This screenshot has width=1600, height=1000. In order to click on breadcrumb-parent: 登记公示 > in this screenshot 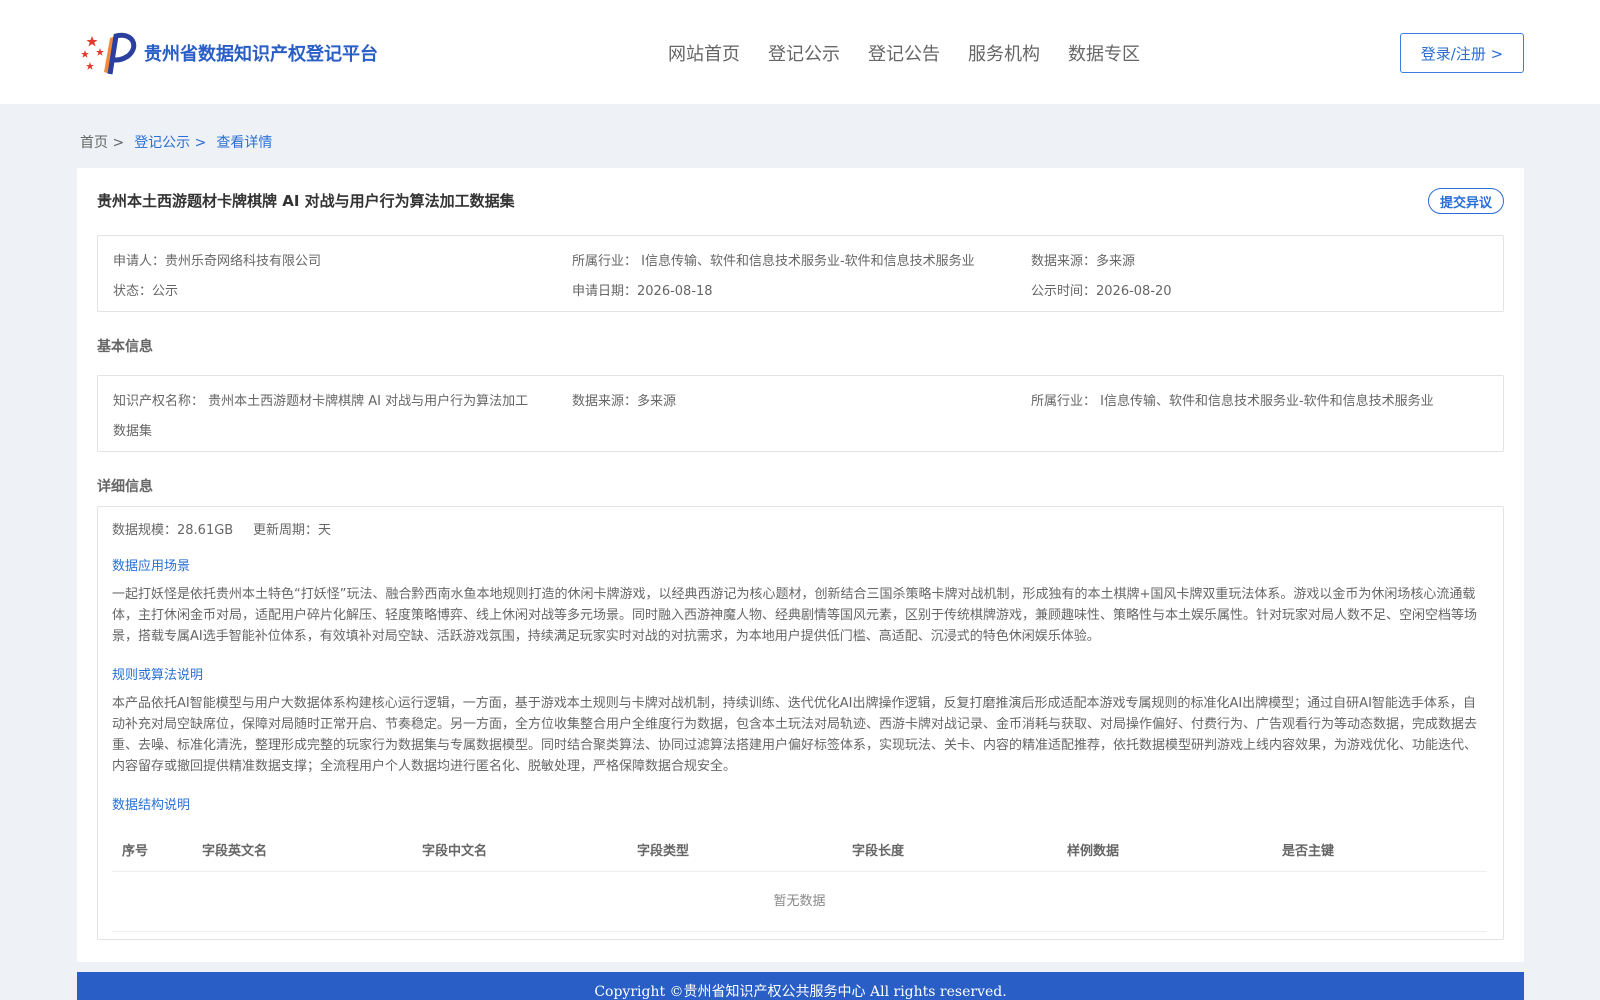, I will do `click(170, 142)`.